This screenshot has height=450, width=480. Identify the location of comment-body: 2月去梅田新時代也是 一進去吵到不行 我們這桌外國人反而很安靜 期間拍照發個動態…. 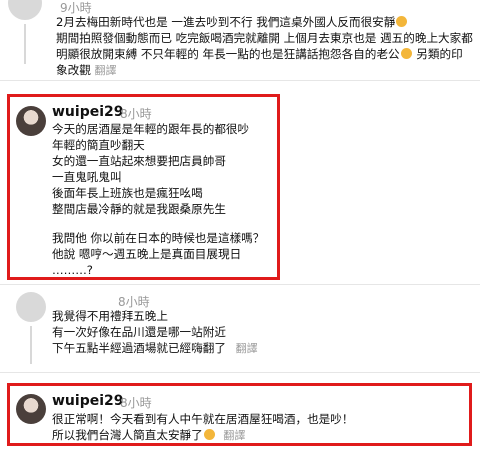
(266, 46).